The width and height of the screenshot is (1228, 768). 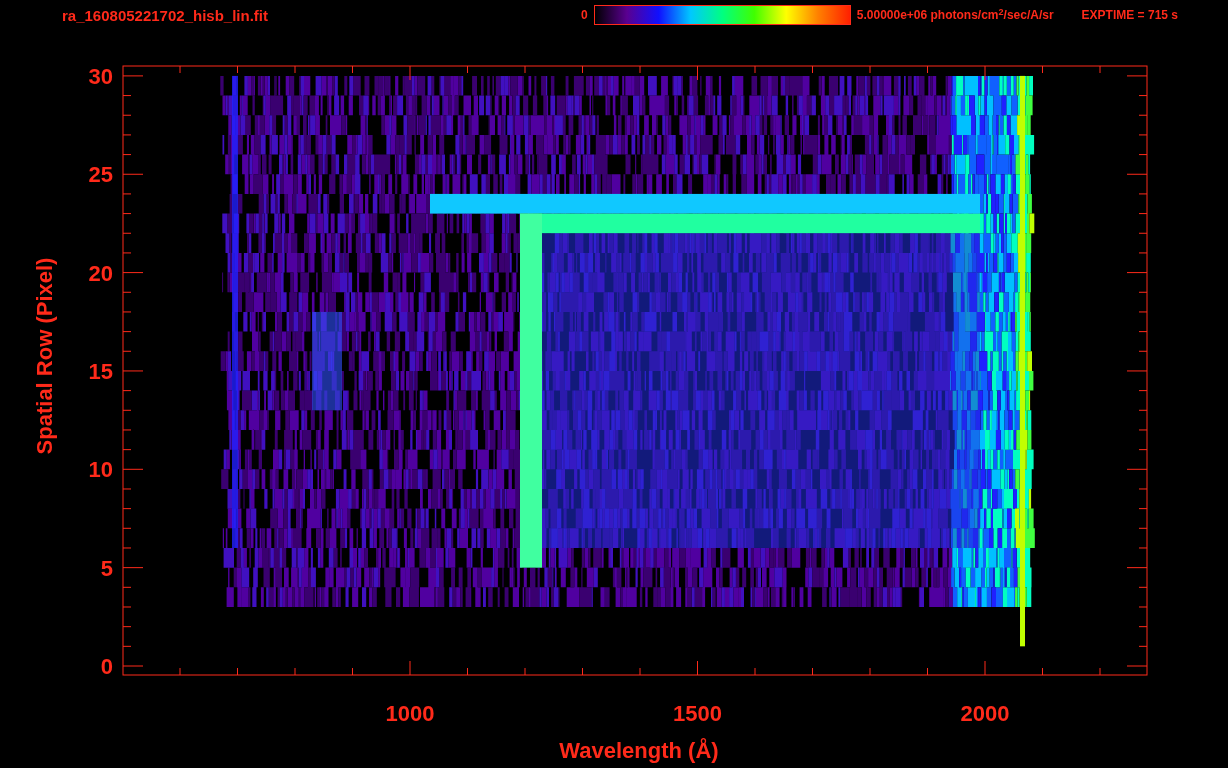 I want to click on y-tick-label: 0, so click(x=106, y=666).